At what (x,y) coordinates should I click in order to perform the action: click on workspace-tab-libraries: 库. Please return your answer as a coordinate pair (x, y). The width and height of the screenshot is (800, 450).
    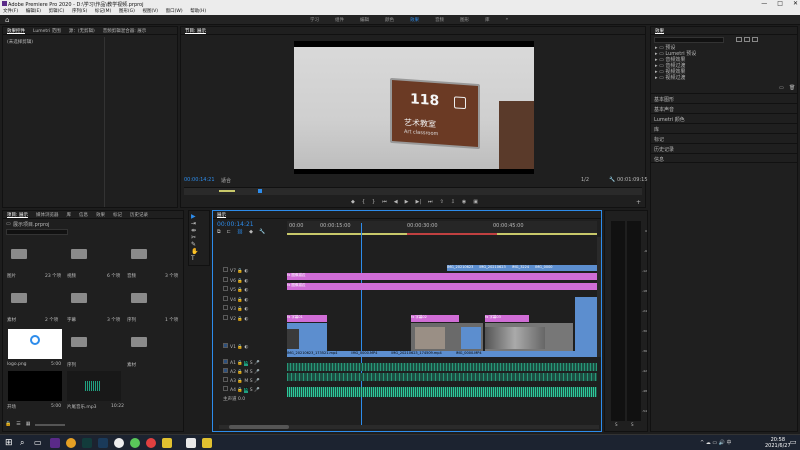
    Looking at the image, I should click on (487, 20).